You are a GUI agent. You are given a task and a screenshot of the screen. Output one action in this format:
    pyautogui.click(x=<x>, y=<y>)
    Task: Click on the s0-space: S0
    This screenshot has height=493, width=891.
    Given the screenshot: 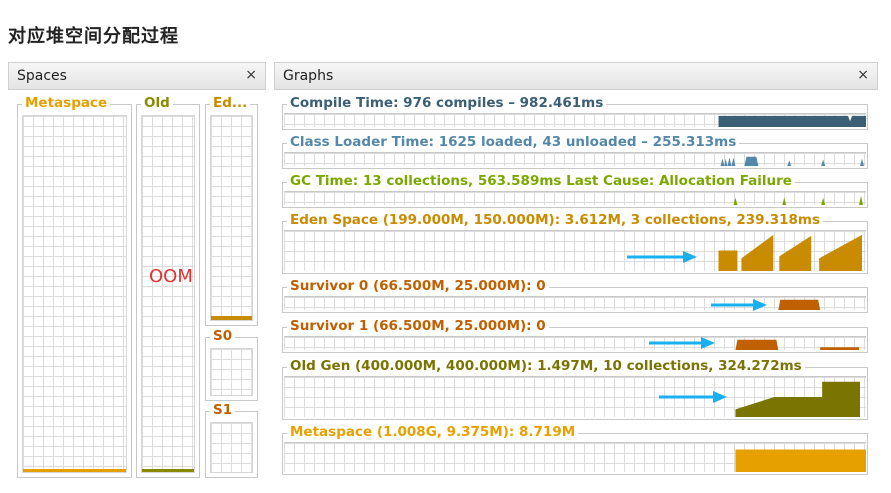 What is the action you would take?
    pyautogui.click(x=231, y=364)
    